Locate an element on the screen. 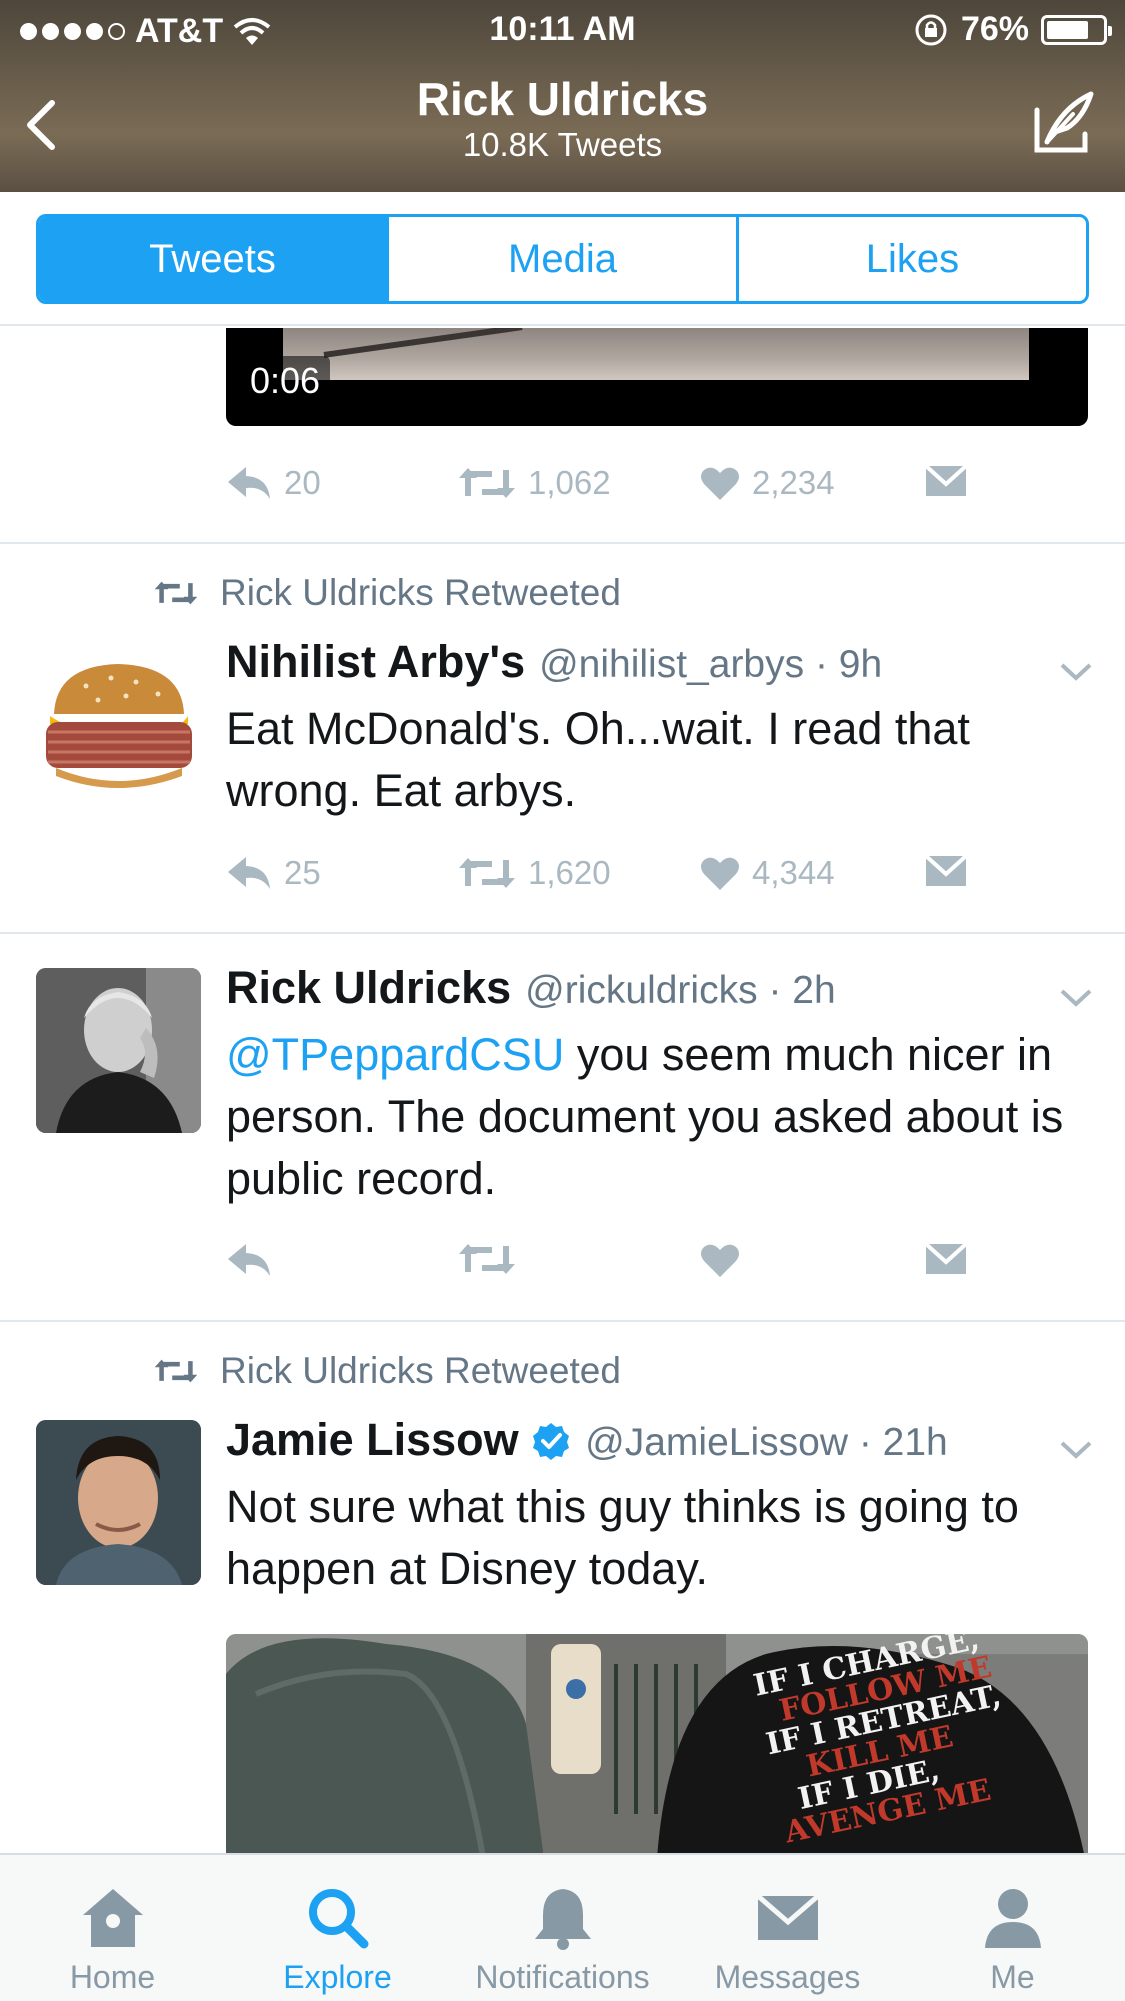 The image size is (1125, 2001). battery-icon is located at coordinates (1076, 29).